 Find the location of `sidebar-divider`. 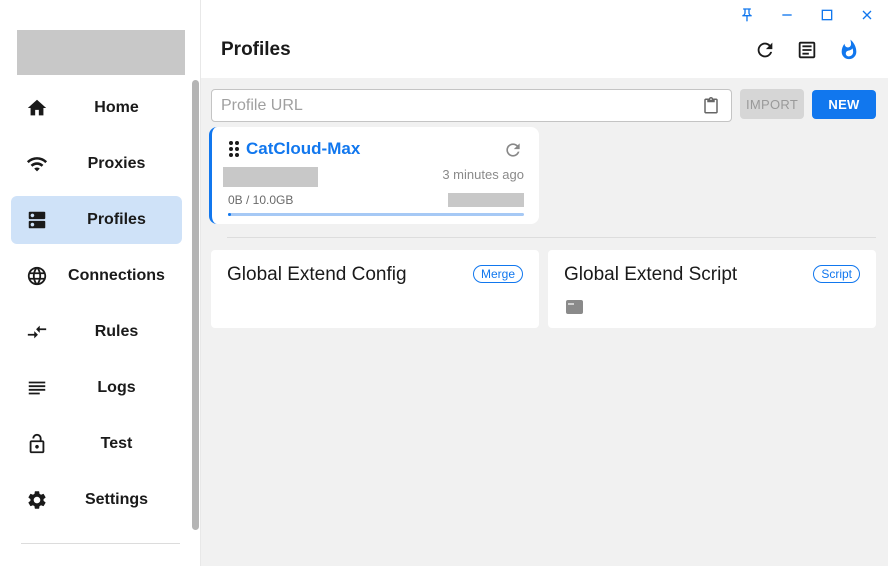

sidebar-divider is located at coordinates (100, 543).